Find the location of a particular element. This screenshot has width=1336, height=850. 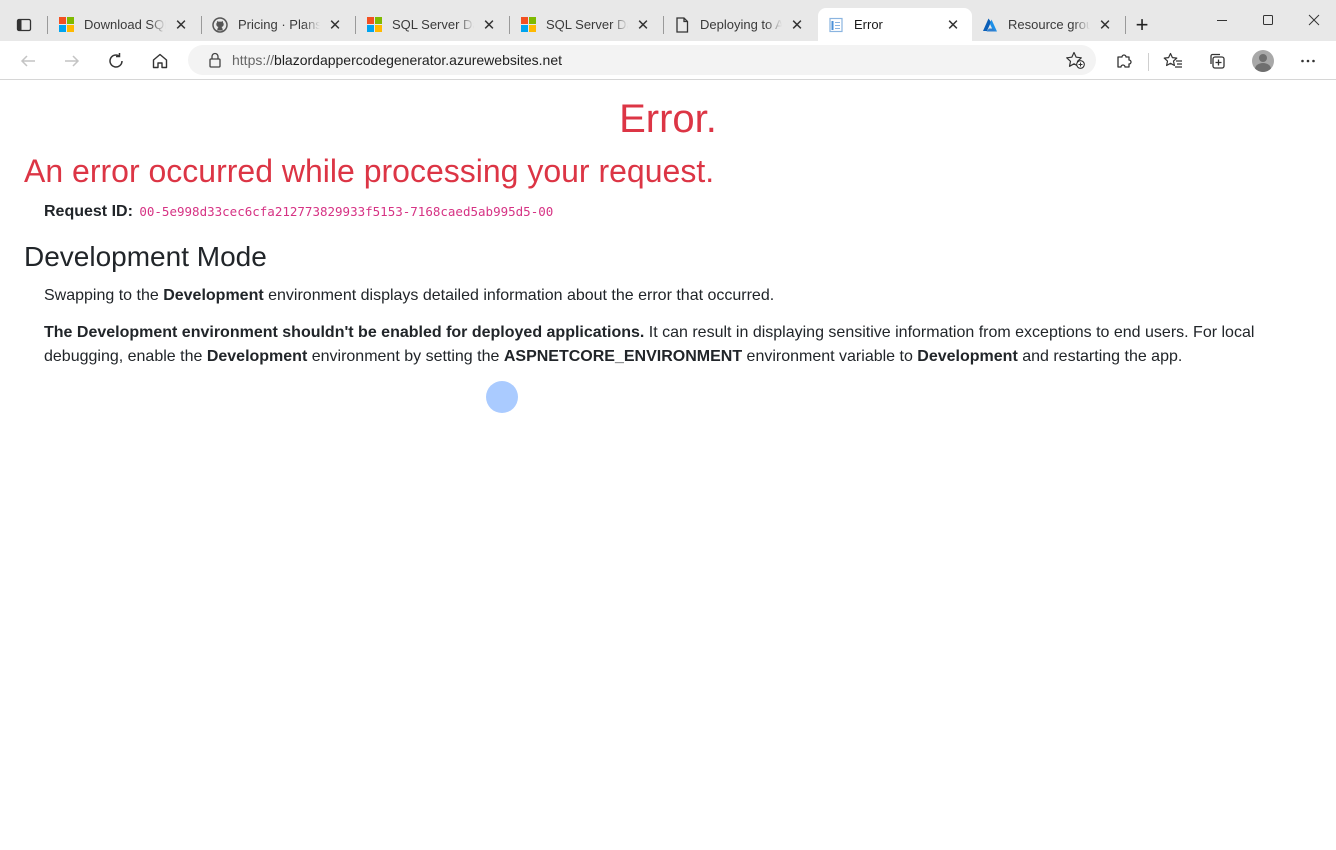

home-button is located at coordinates (160, 61).